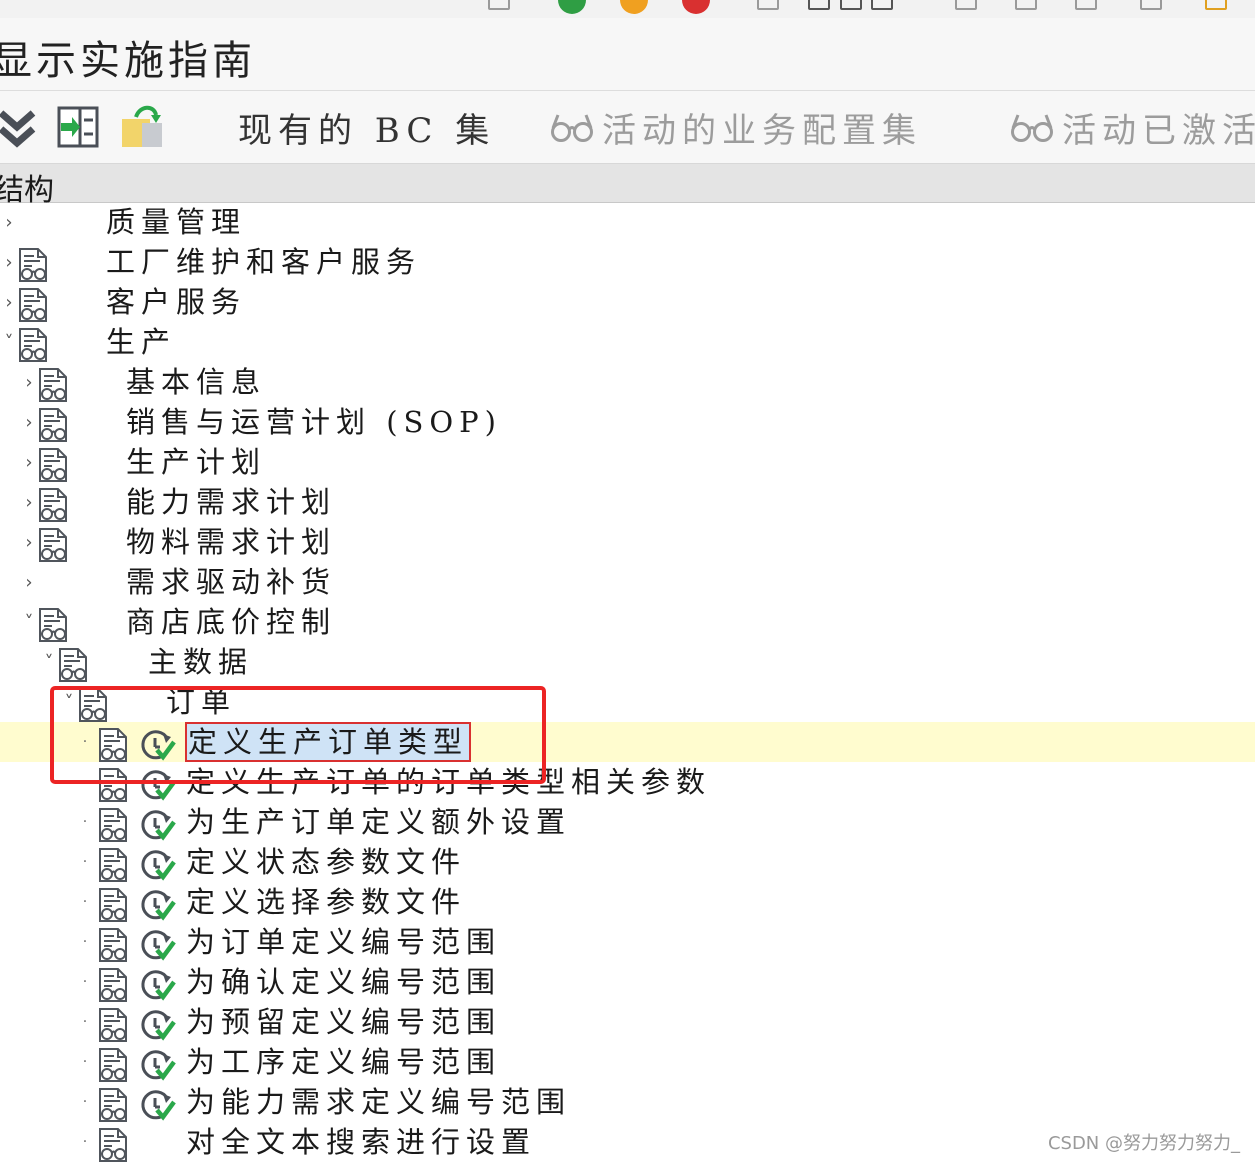 Image resolution: width=1255 pixels, height=1166 pixels. I want to click on tree-row: › 能力需求计划, so click(627, 502).